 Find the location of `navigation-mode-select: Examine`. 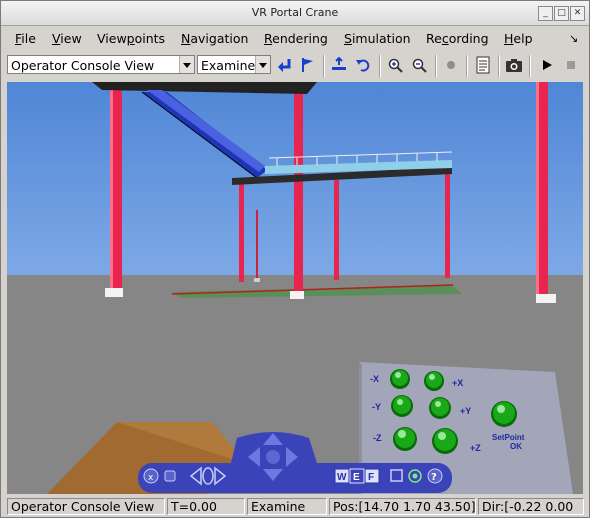

navigation-mode-select: Examine is located at coordinates (234, 64).